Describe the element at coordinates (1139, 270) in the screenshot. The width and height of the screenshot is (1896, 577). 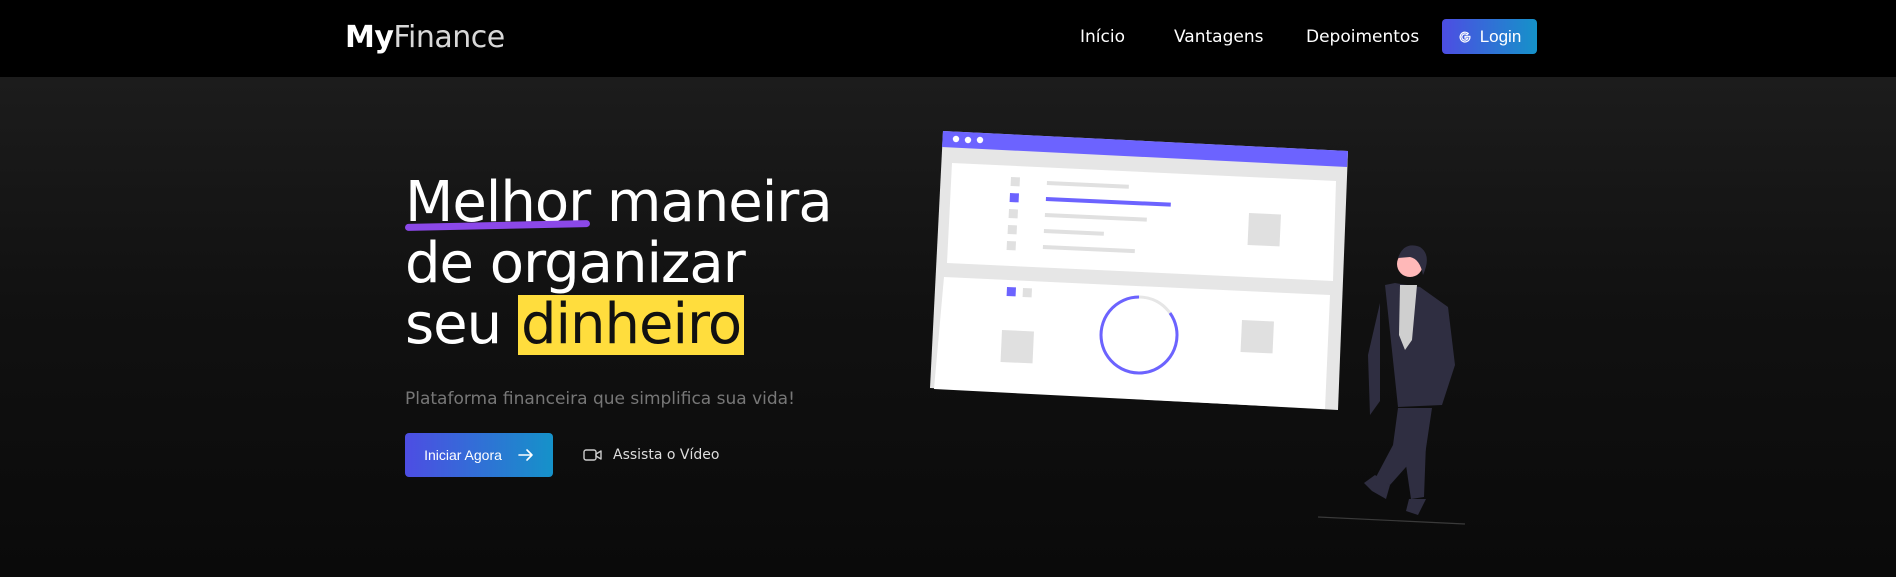
I see `browser-window-graphic` at that location.